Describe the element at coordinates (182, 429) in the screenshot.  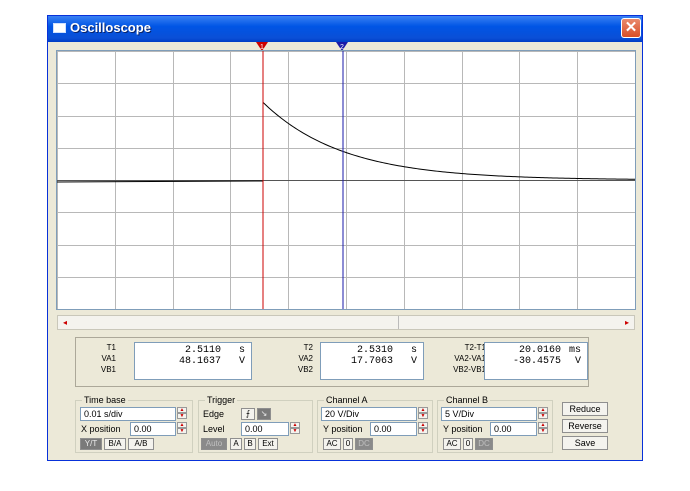
I see `x-position-spinner: ▲ ▼` at that location.